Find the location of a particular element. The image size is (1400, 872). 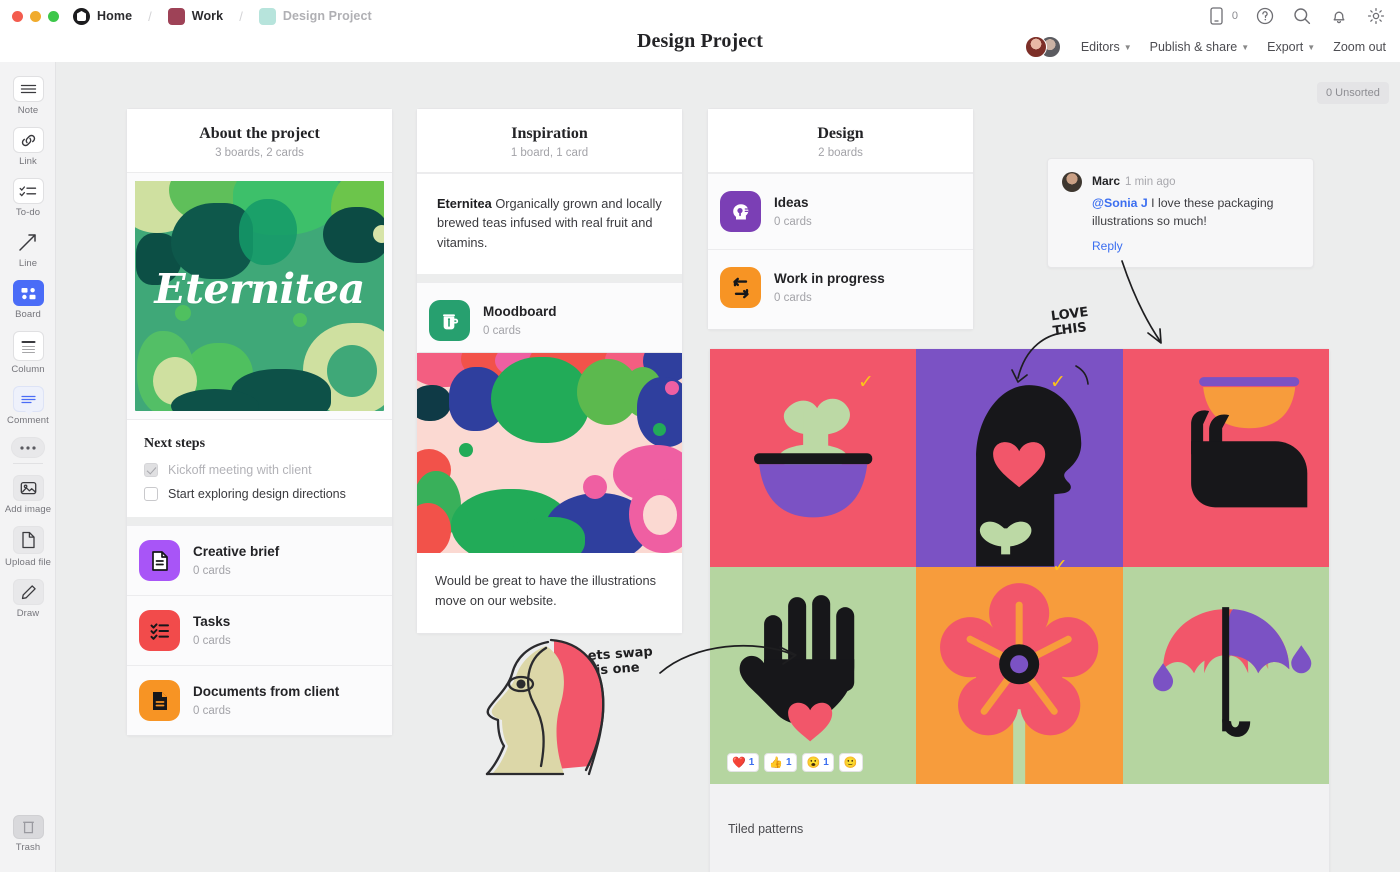

window-traffic-lights is located at coordinates (35, 16).